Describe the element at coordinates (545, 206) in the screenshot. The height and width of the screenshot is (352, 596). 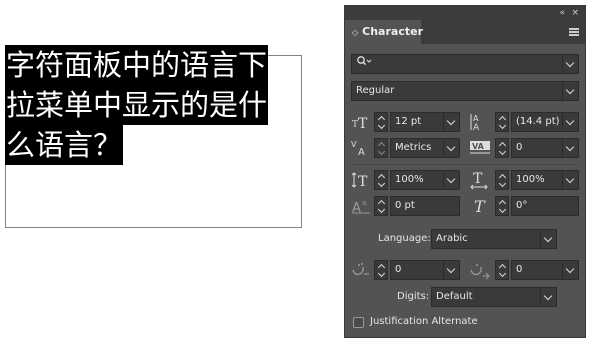
I see `skew-field: 0°` at that location.